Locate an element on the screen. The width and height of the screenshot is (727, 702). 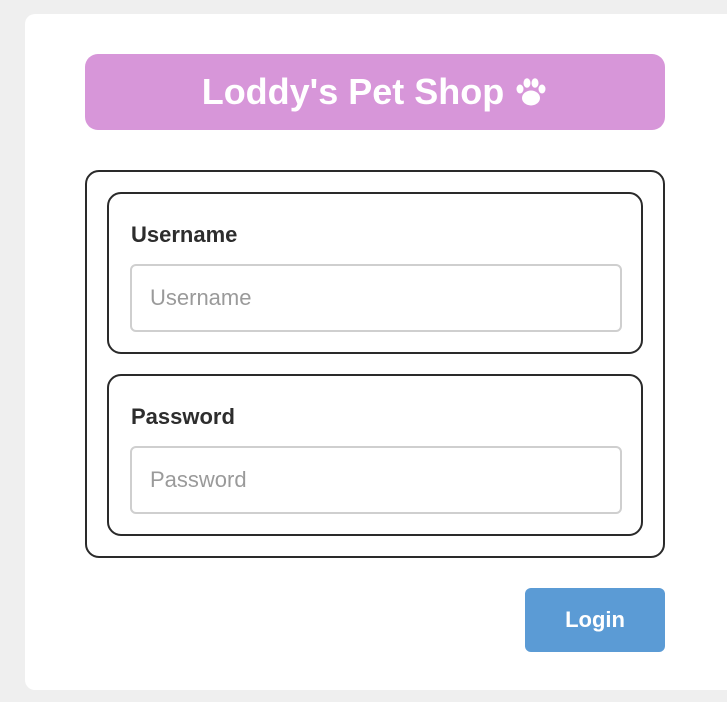
password-input is located at coordinates (376, 480).